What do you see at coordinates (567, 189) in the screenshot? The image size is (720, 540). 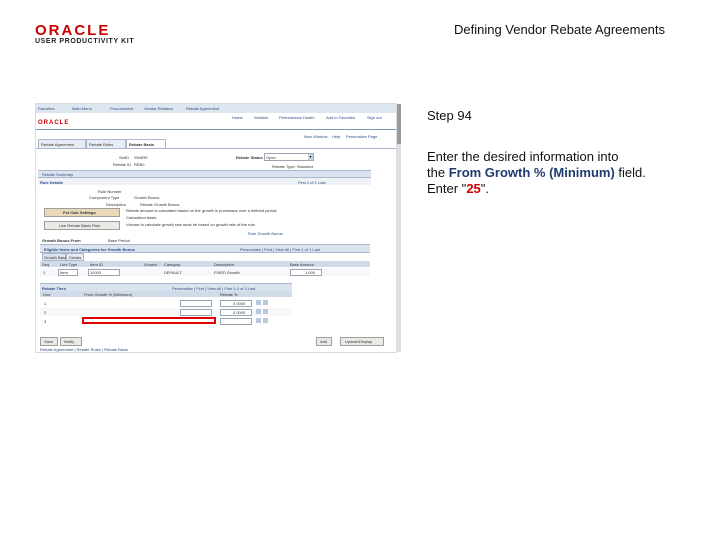 I see `instruction-line-3: Enter "25".` at bounding box center [567, 189].